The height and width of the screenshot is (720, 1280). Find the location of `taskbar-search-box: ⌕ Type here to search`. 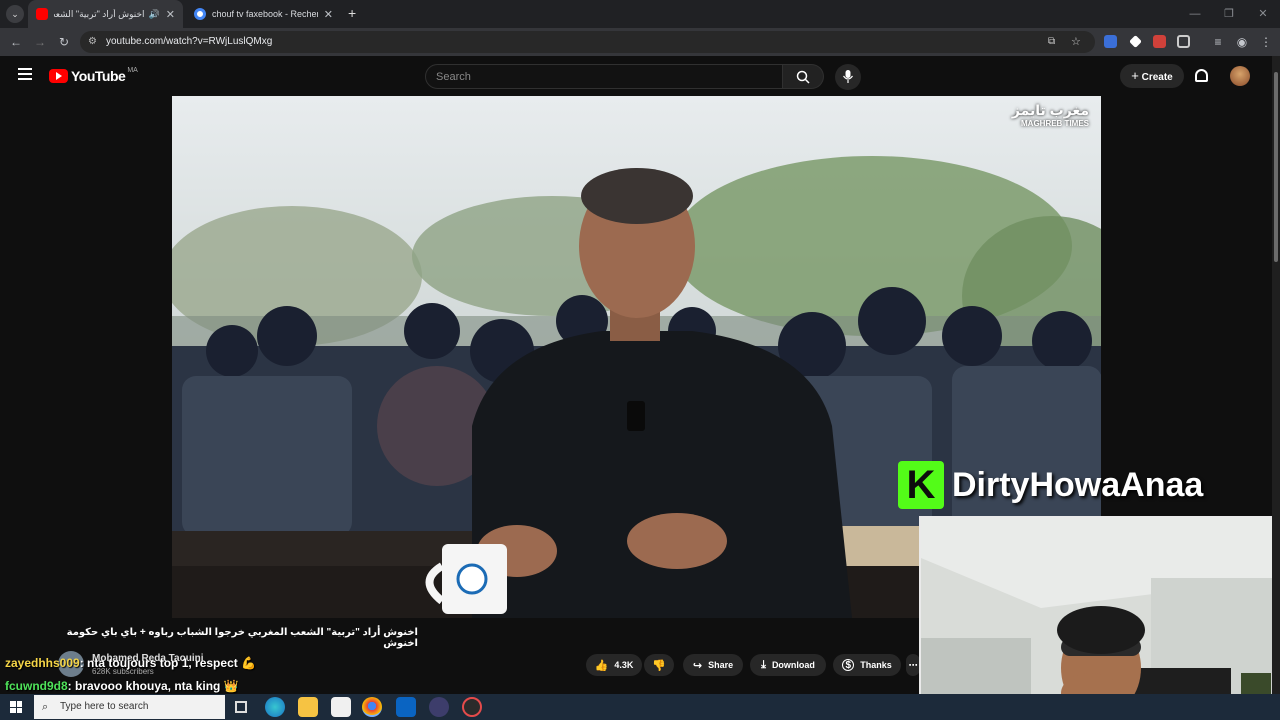

taskbar-search-box: ⌕ Type here to search is located at coordinates (129, 707).